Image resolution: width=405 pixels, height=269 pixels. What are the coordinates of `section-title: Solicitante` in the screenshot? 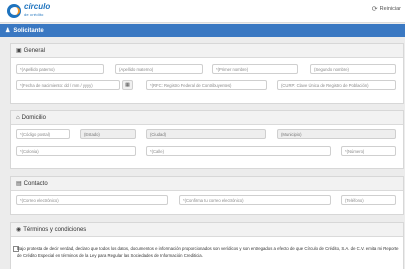 It's located at (28, 30).